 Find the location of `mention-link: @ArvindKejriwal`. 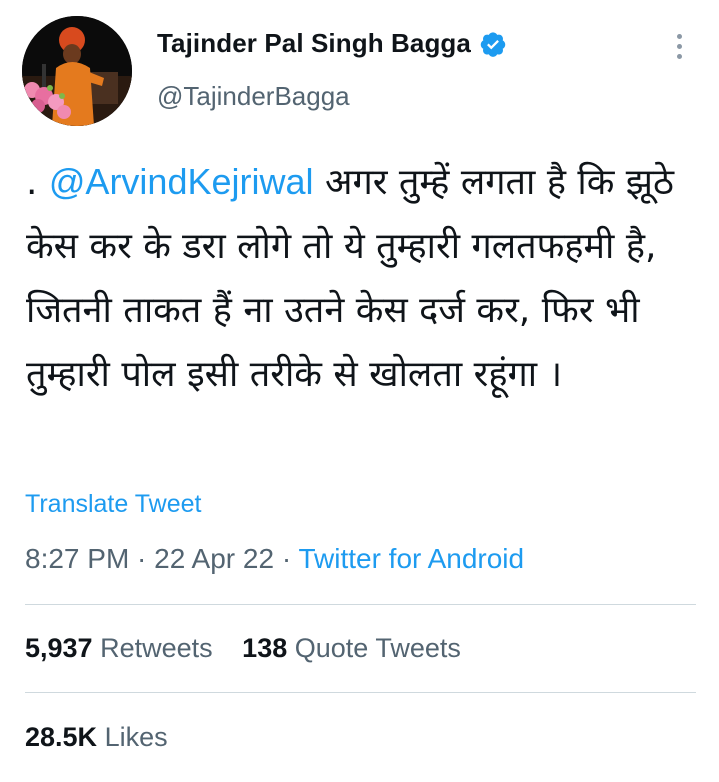

mention-link: @ArvindKejriwal is located at coordinates (181, 181).